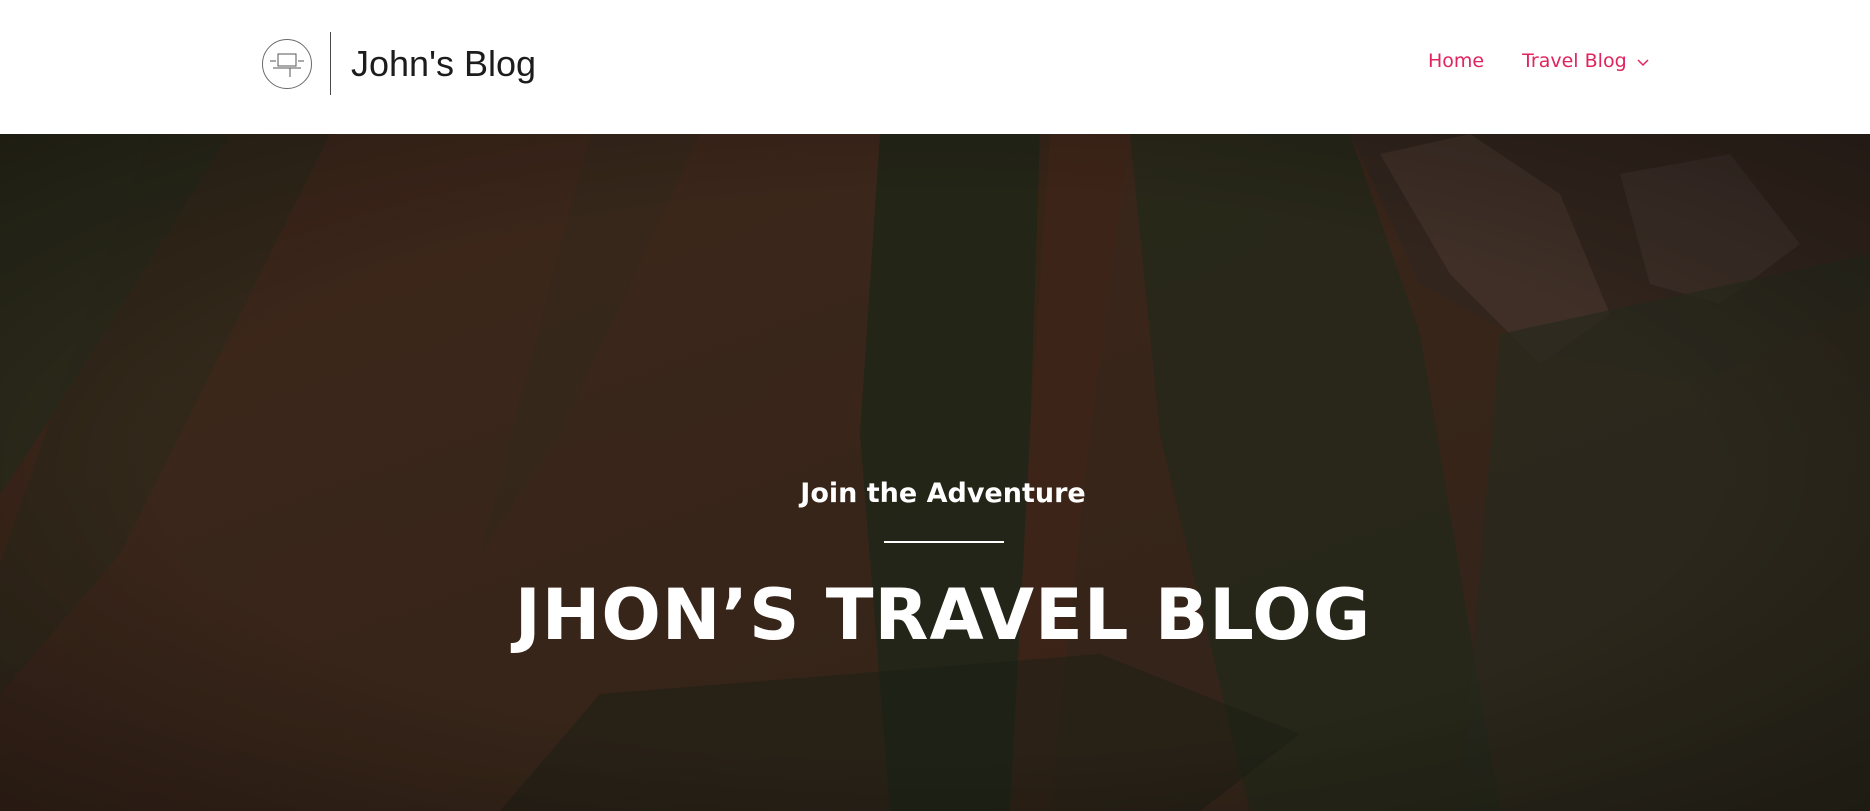  I want to click on hero-tagline: Join the Adventure, so click(943, 493).